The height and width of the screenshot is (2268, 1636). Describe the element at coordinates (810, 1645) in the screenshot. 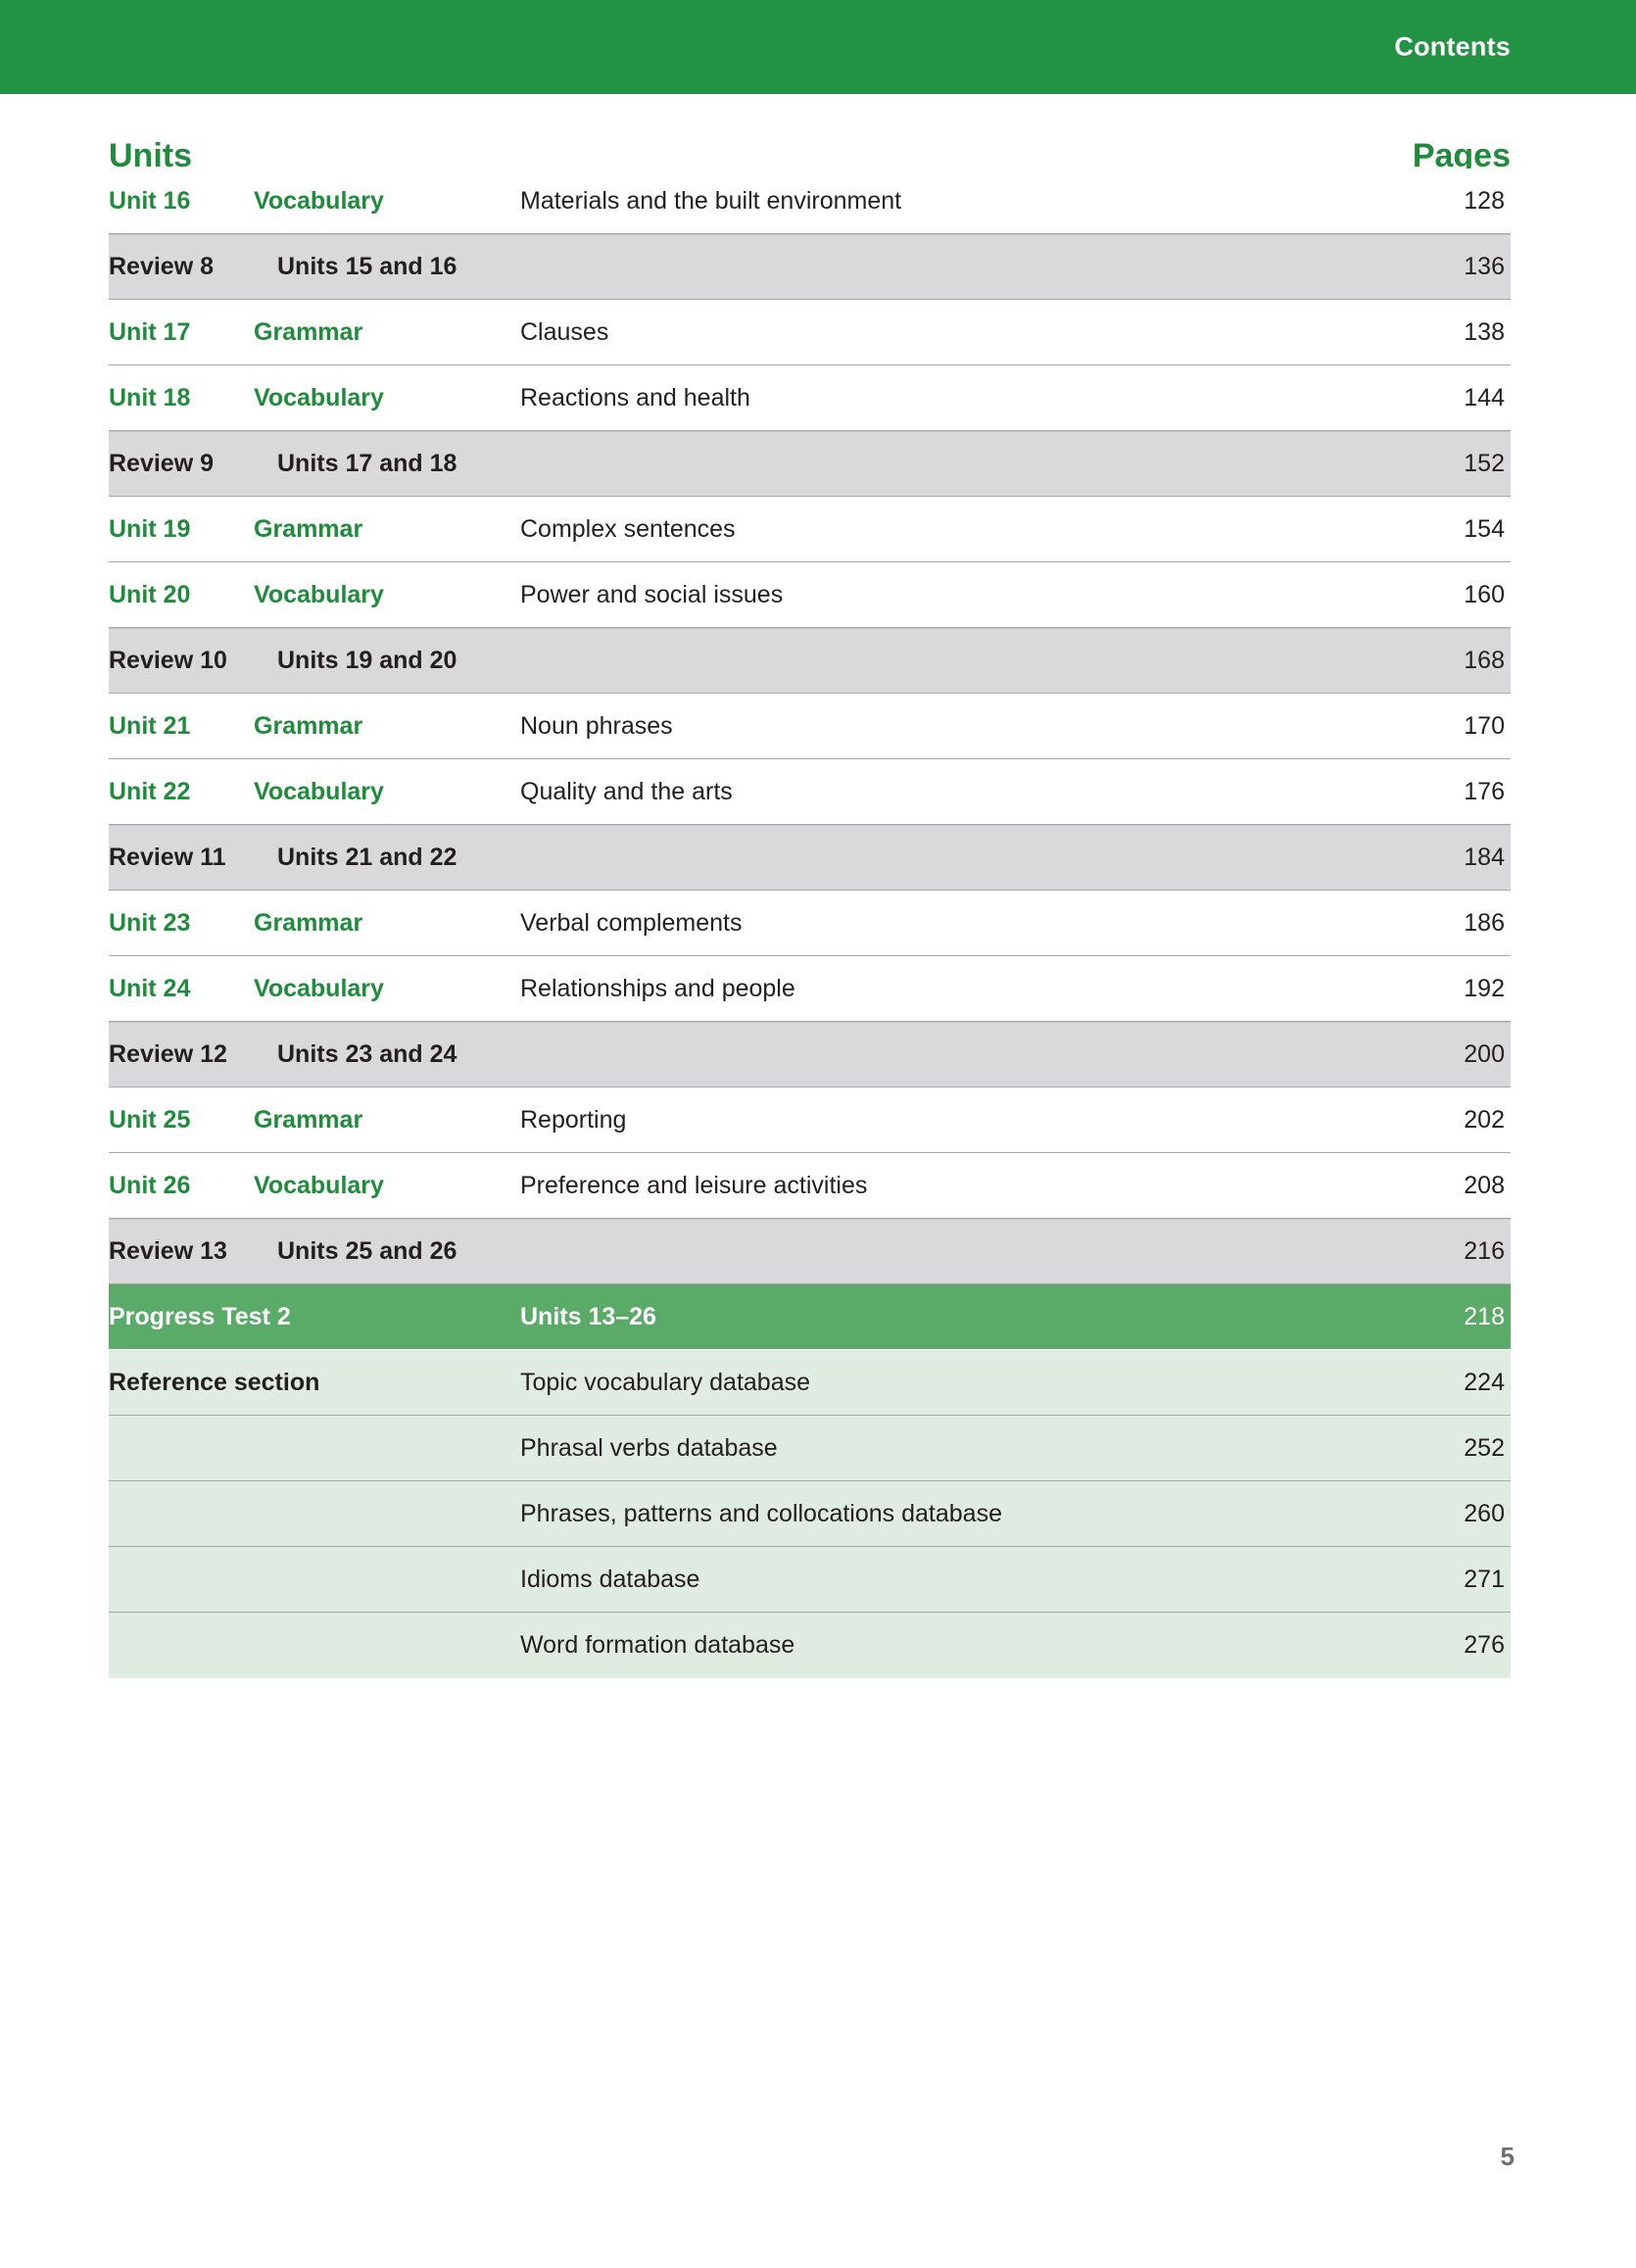

I see `toc-row-reference: Word formation database 276` at that location.